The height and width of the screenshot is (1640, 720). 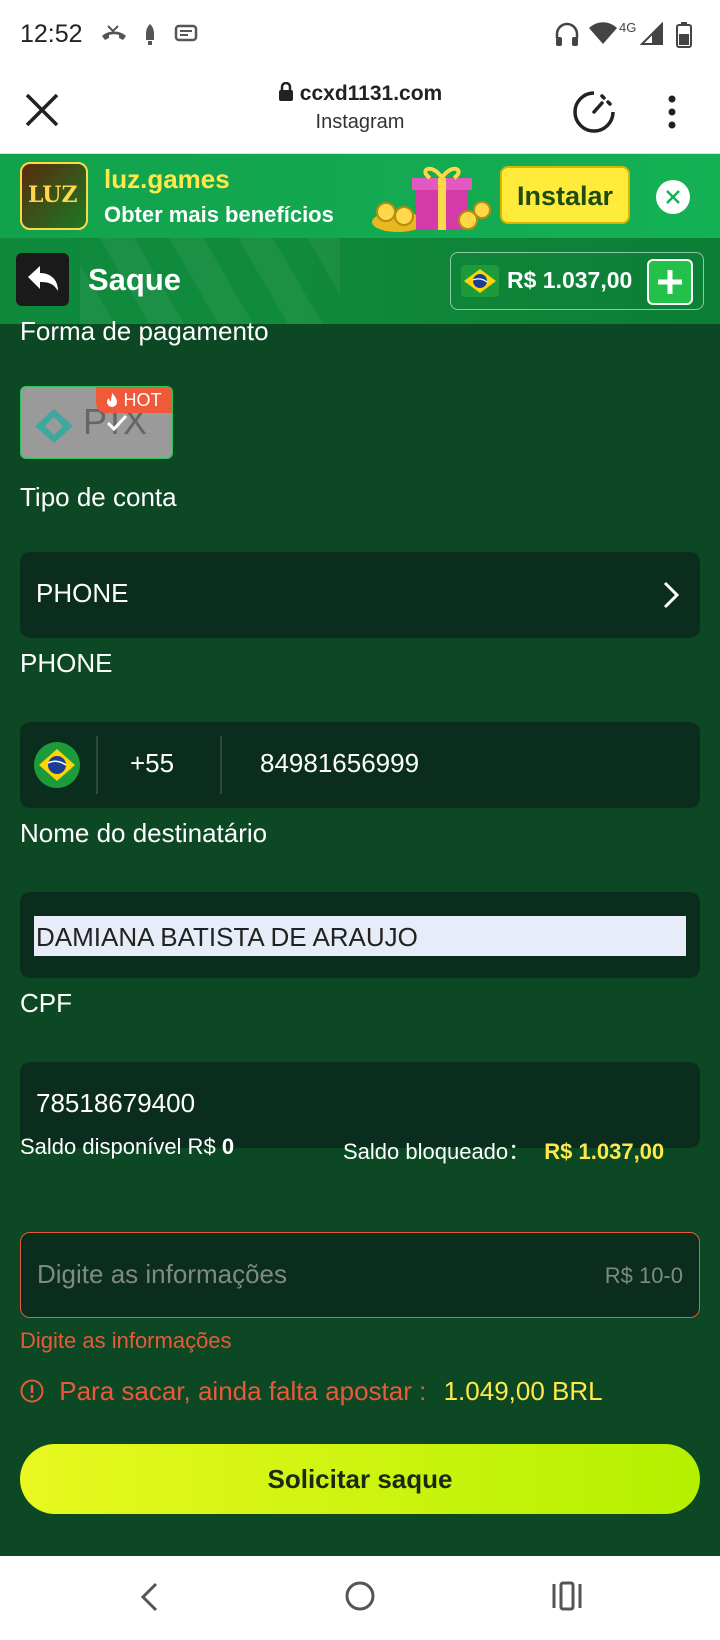 What do you see at coordinates (603, 33) in the screenshot?
I see `wifi-icon` at bounding box center [603, 33].